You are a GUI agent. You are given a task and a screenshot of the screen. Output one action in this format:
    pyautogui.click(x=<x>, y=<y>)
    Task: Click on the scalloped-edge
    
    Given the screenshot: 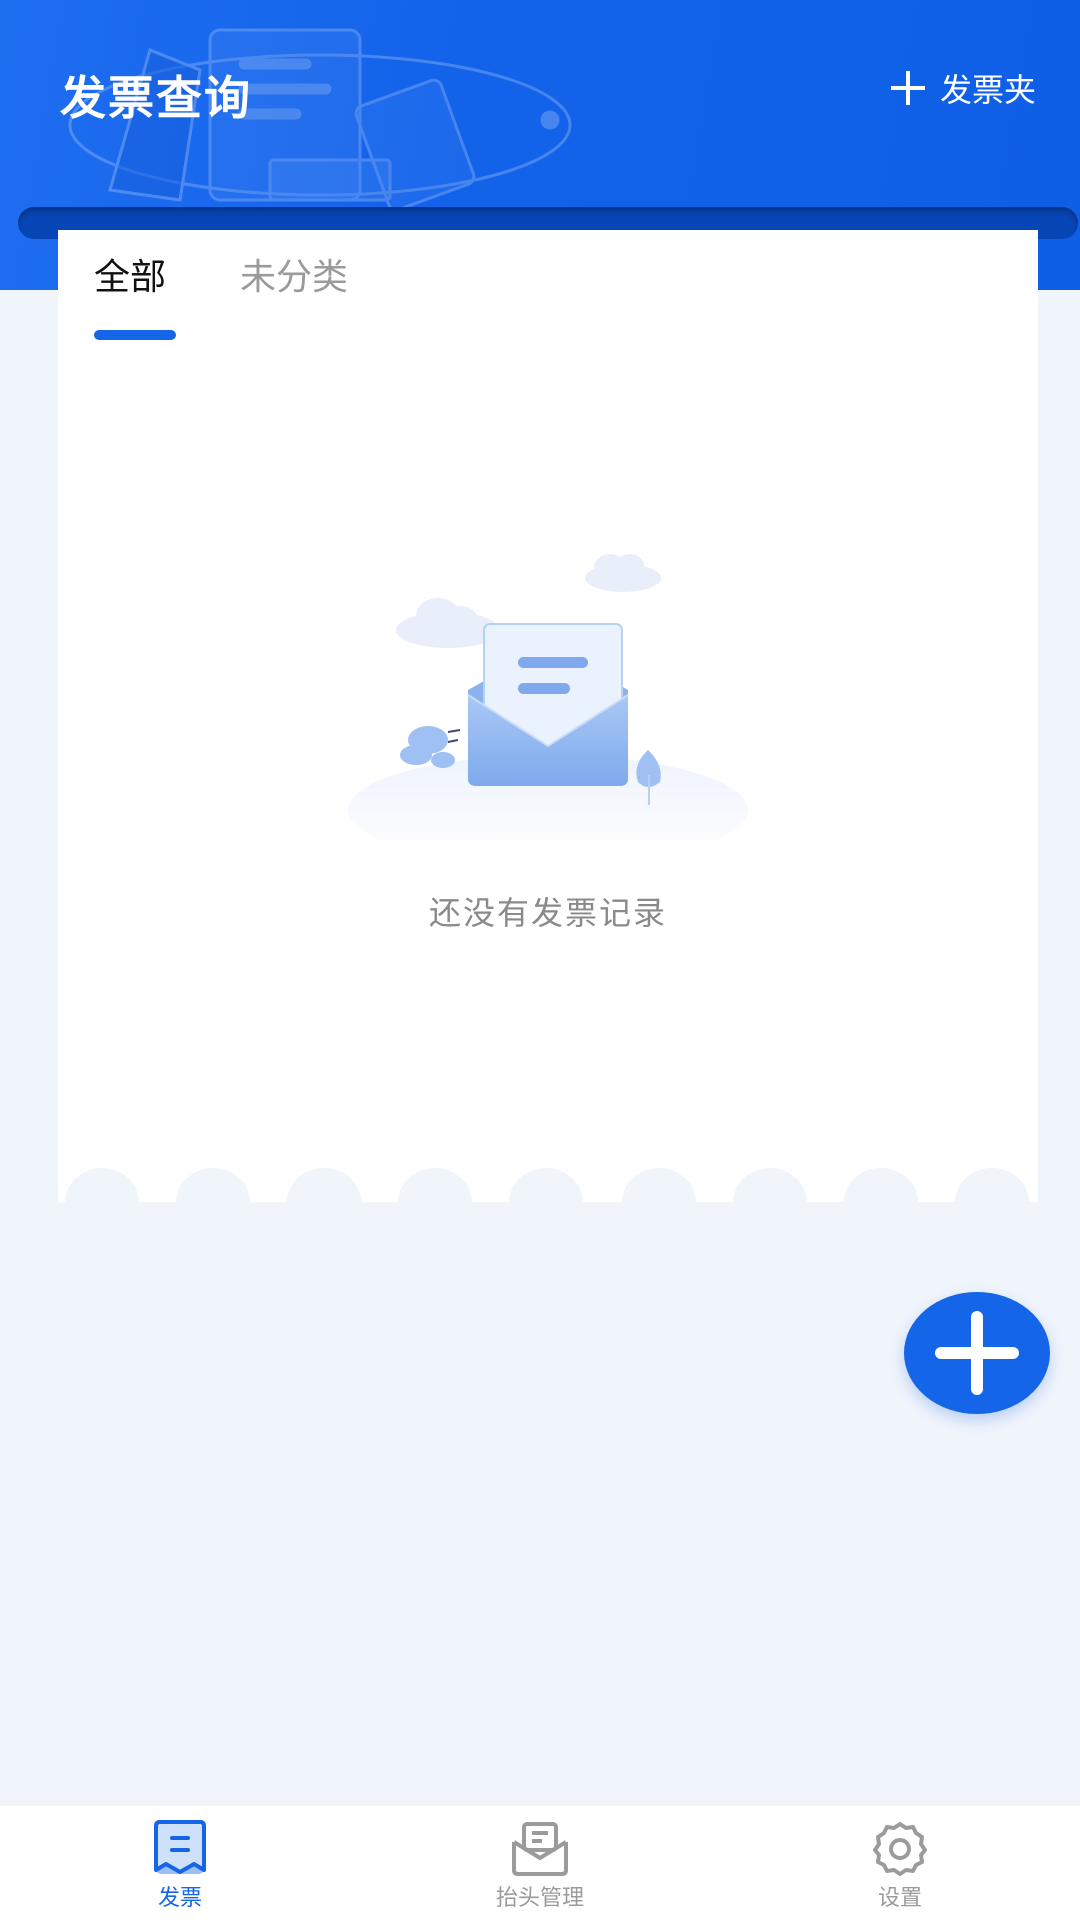 What is the action you would take?
    pyautogui.click(x=547, y=1185)
    